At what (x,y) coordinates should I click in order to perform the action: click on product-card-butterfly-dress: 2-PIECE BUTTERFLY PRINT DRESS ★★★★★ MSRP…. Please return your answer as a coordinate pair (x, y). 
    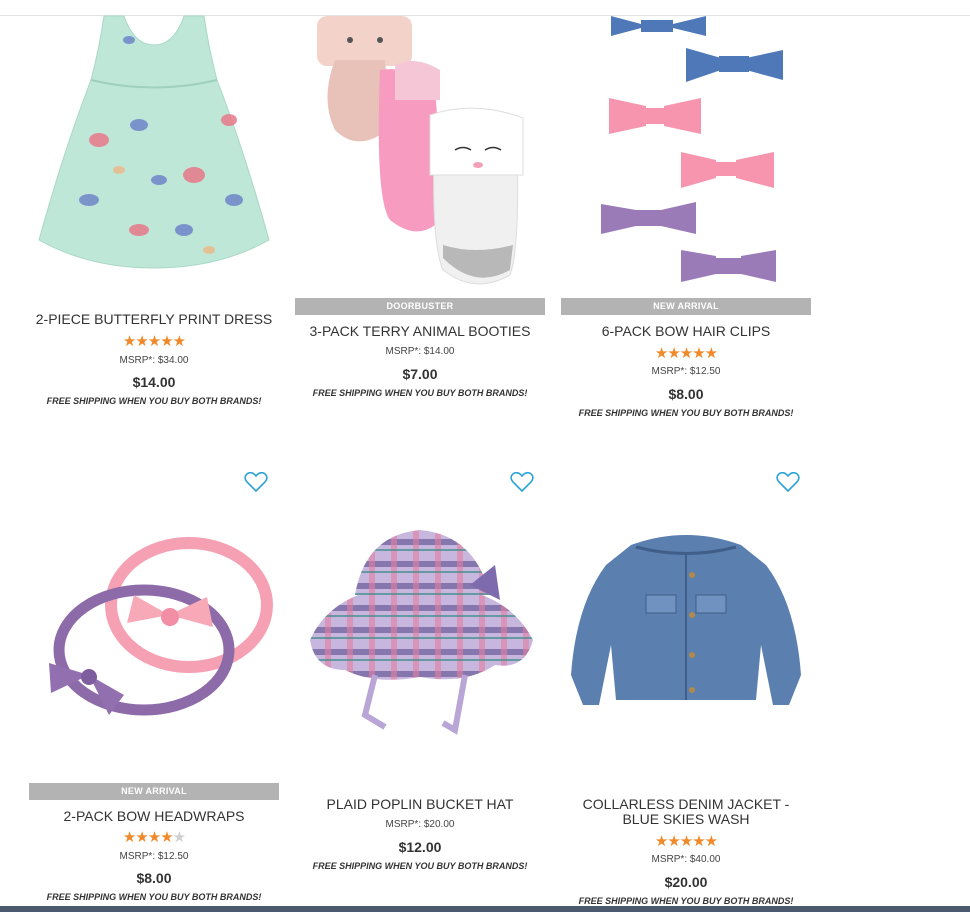
    Looking at the image, I should click on (154, 210).